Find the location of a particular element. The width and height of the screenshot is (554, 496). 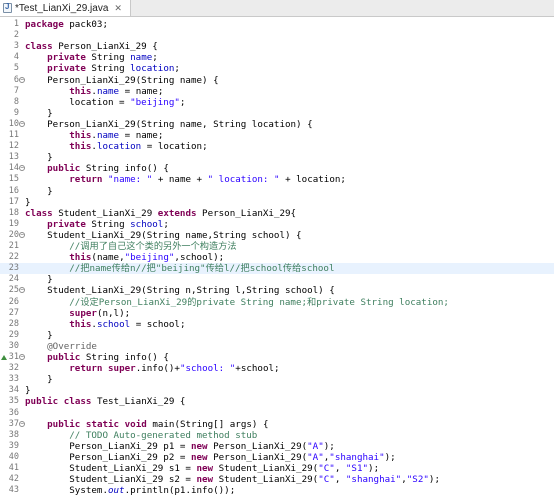

editor-tab: *Test_LianXi_29.java ✕ is located at coordinates (65, 8).